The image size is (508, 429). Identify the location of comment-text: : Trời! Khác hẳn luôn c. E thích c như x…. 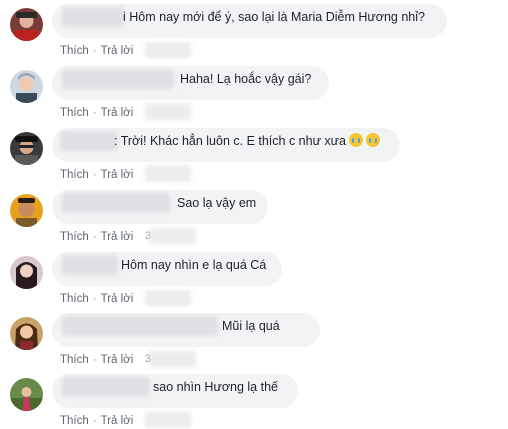
(247, 141).